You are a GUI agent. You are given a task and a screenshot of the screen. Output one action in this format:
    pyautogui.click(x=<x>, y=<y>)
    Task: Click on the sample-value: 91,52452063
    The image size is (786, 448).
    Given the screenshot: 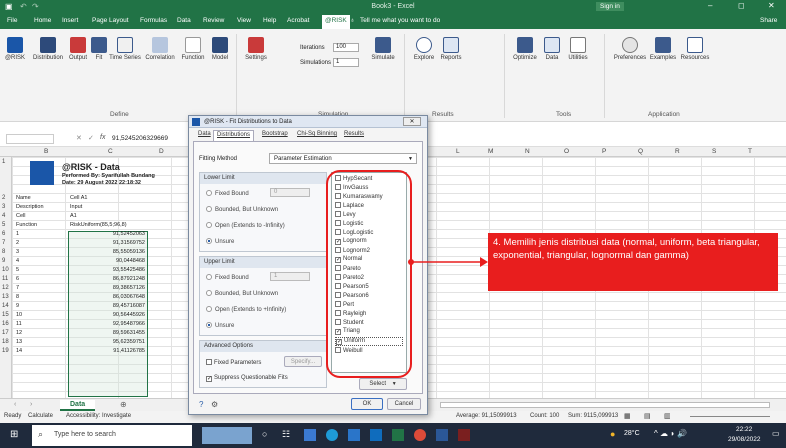 What is the action you would take?
    pyautogui.click(x=120, y=234)
    